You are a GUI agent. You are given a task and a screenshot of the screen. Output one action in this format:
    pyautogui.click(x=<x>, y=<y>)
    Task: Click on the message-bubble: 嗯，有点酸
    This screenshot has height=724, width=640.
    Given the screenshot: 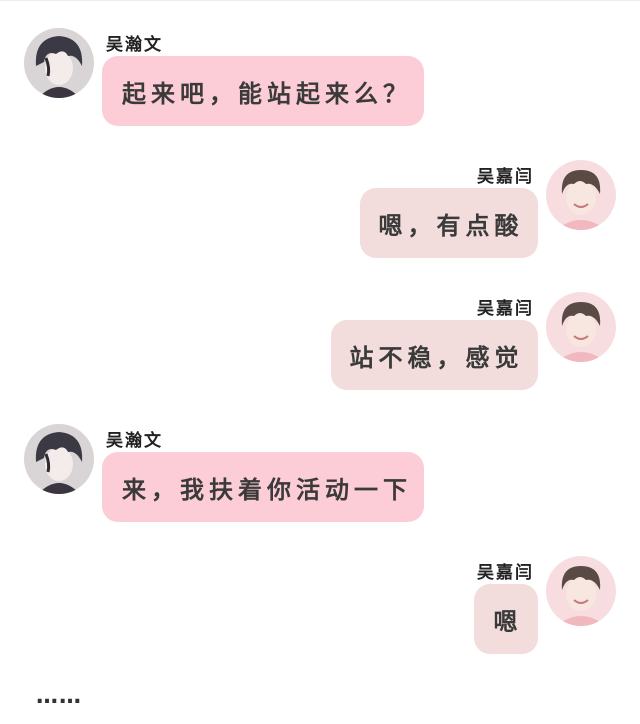 What is the action you would take?
    pyautogui.click(x=449, y=223)
    